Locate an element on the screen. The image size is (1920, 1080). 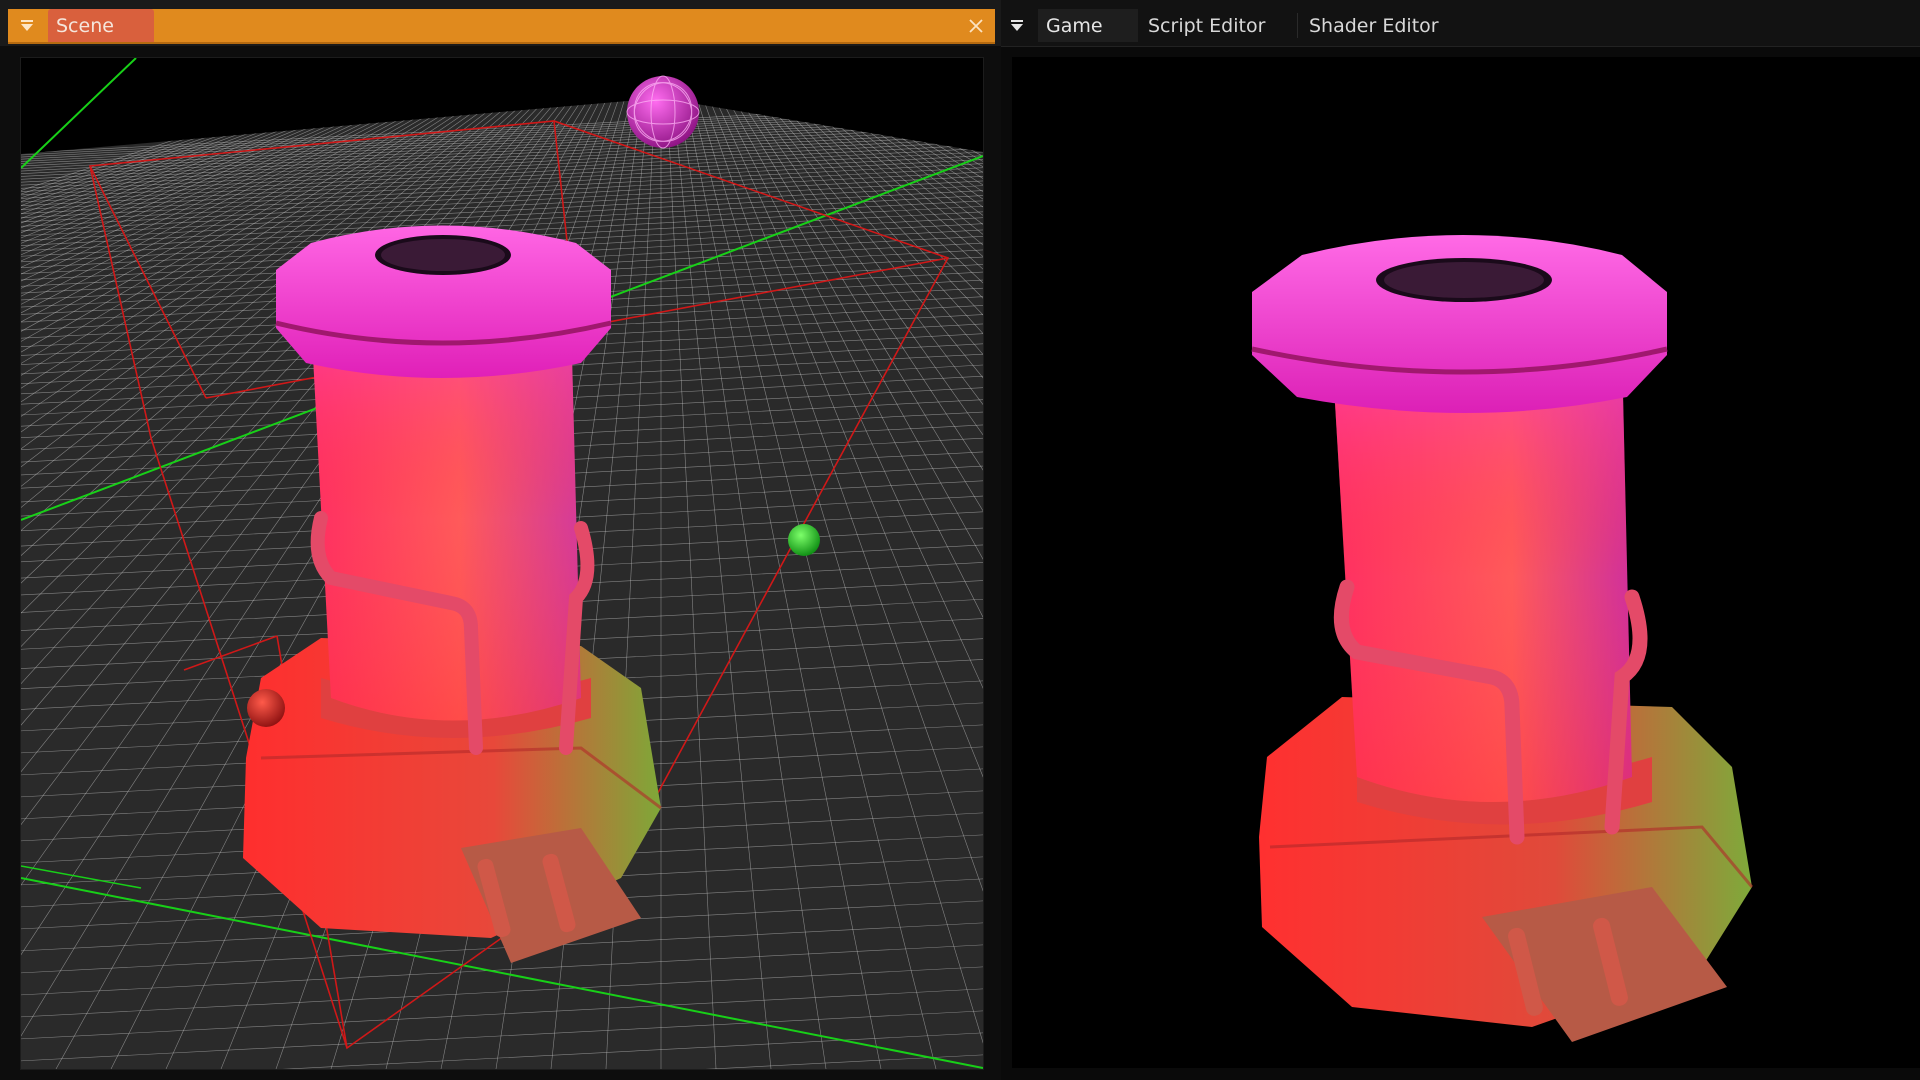
tab-divider is located at coordinates (1297, 25).